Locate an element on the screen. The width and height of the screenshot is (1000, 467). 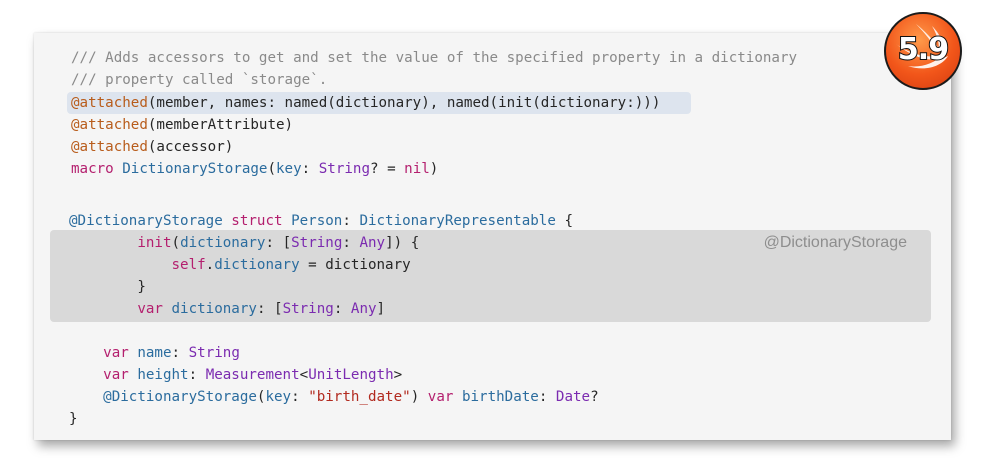
code-token: = dictionary is located at coordinates (355, 265).